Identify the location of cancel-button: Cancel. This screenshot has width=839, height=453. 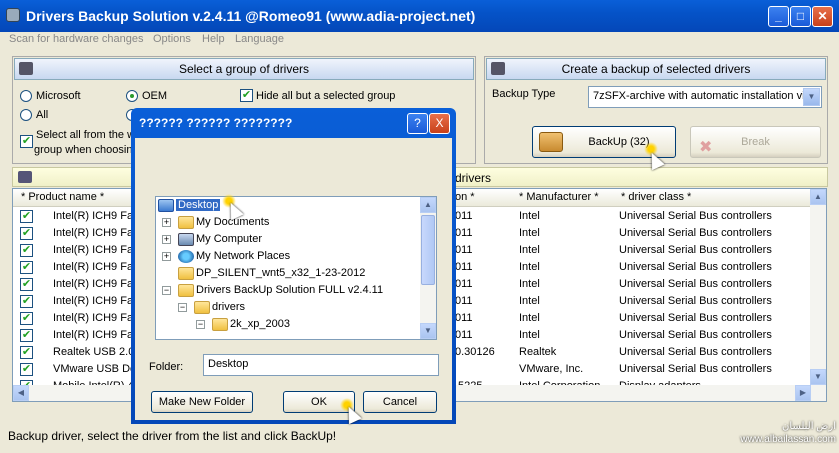
(400, 402).